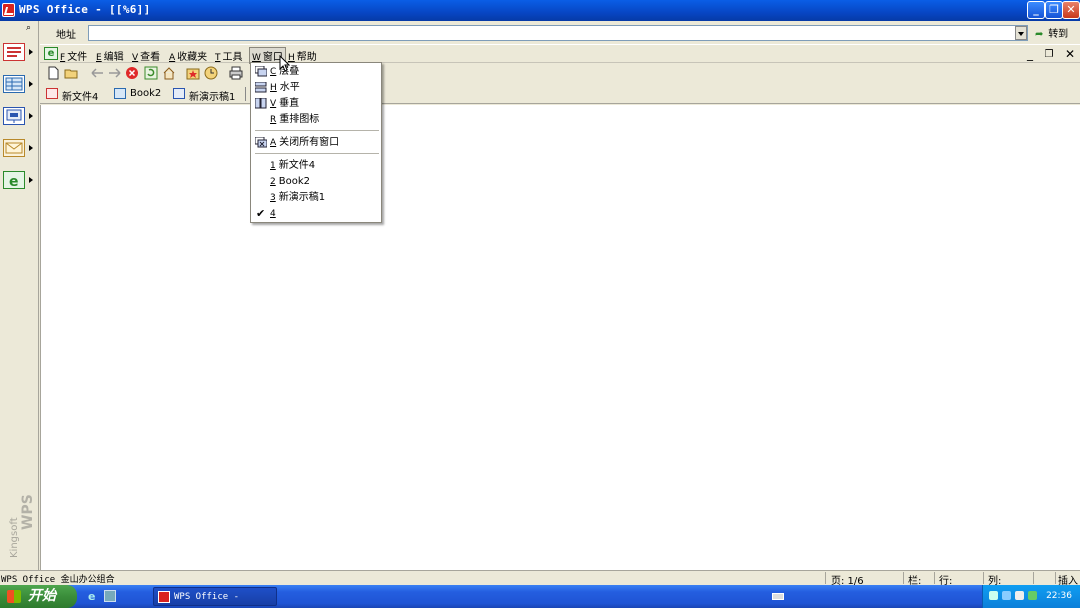 The height and width of the screenshot is (608, 1080). I want to click on window-title: WPS Office - [[%6]], so click(85, 9).